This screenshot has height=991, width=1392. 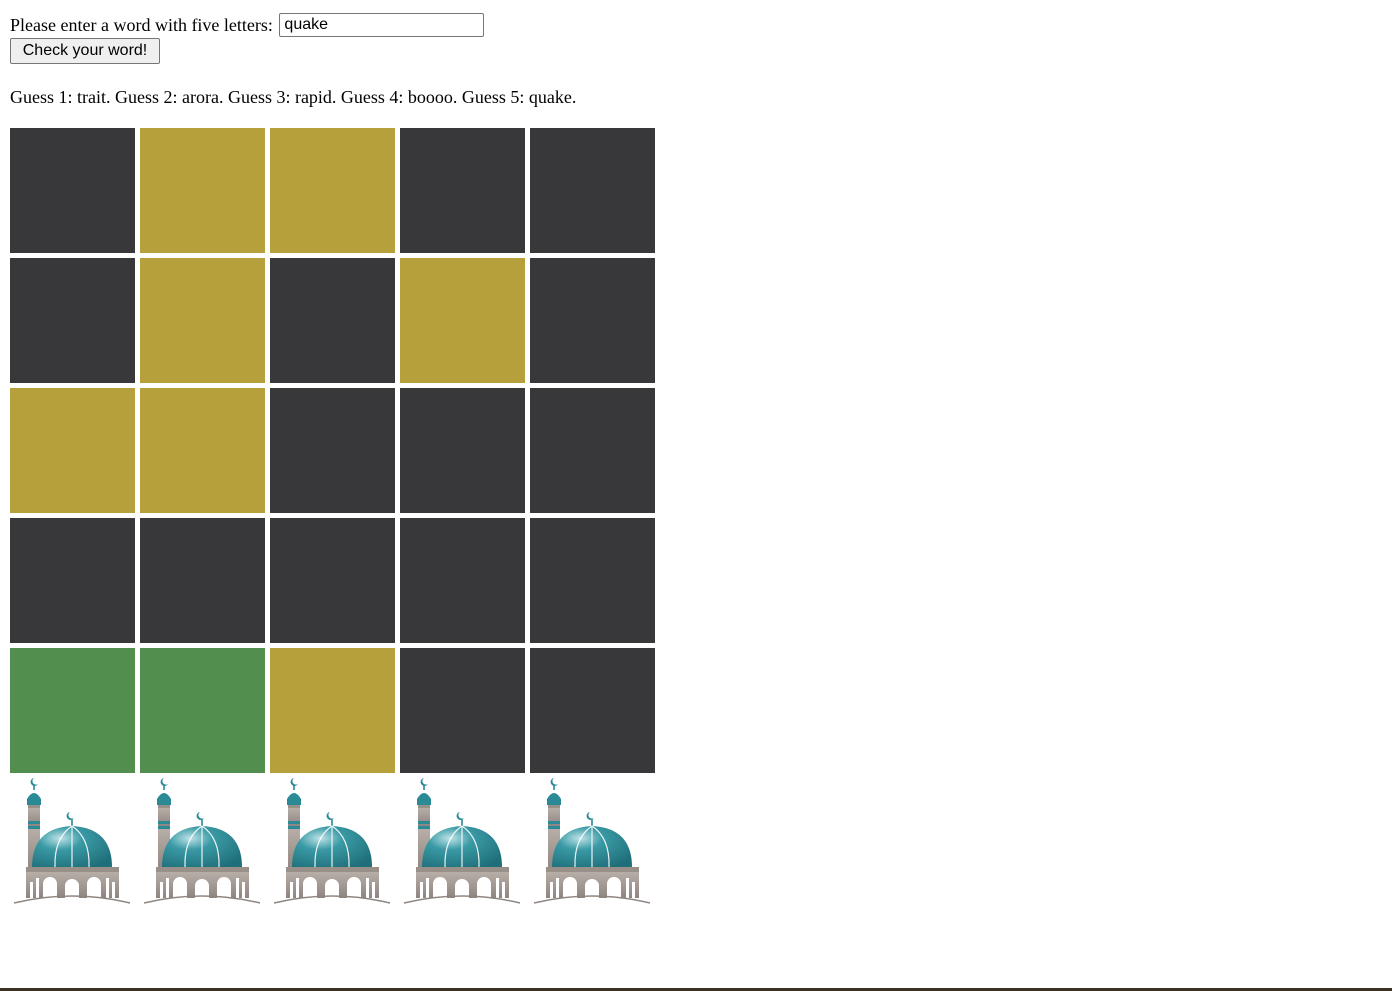 I want to click on word-entry-form: Please enter a word with five letters:, so click(x=247, y=24).